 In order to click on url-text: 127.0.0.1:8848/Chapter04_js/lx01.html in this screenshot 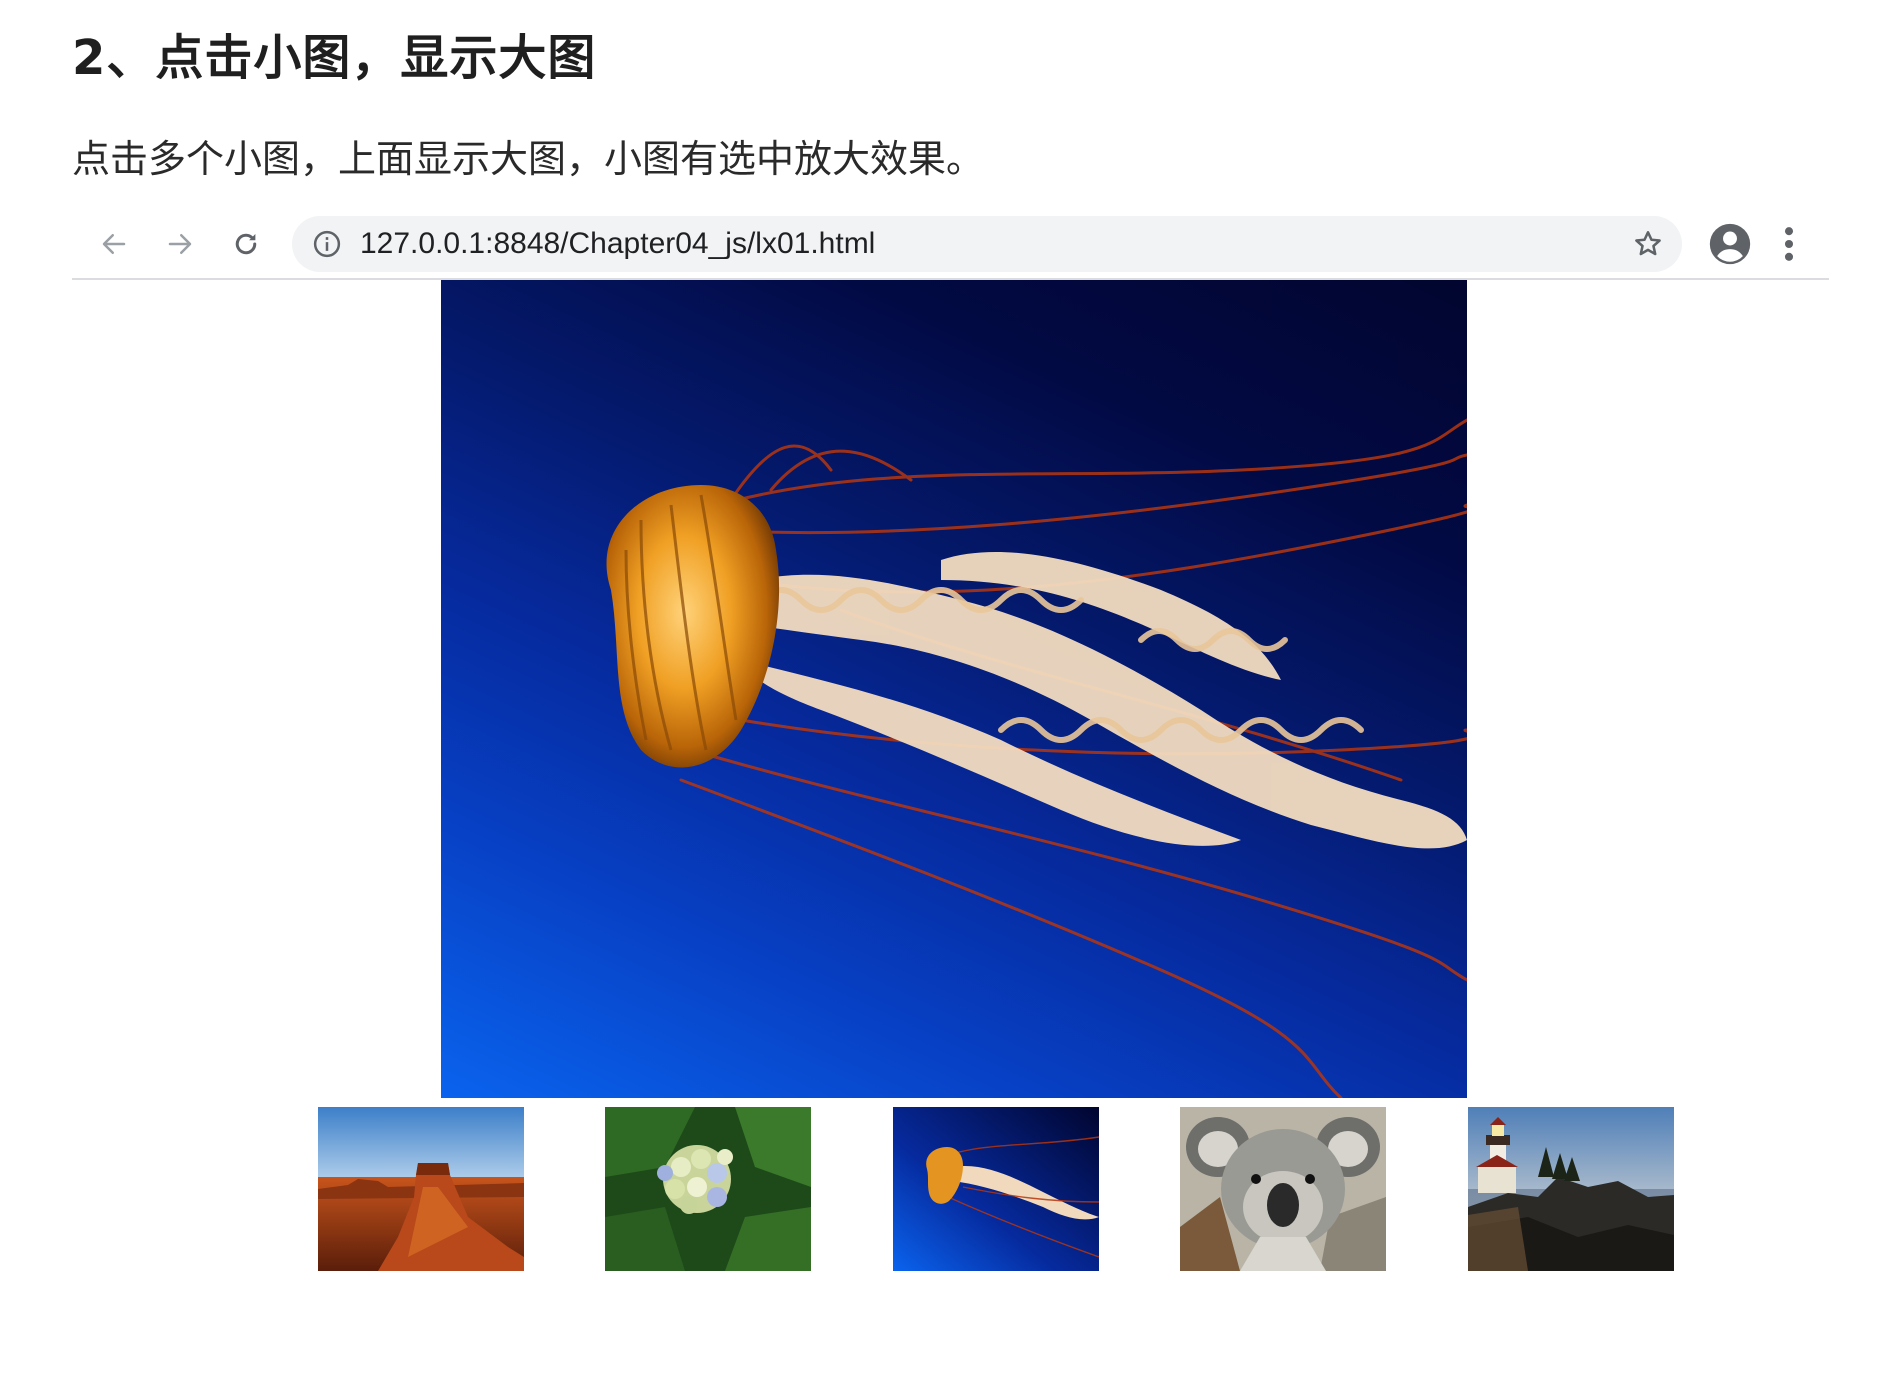, I will do `click(617, 244)`.